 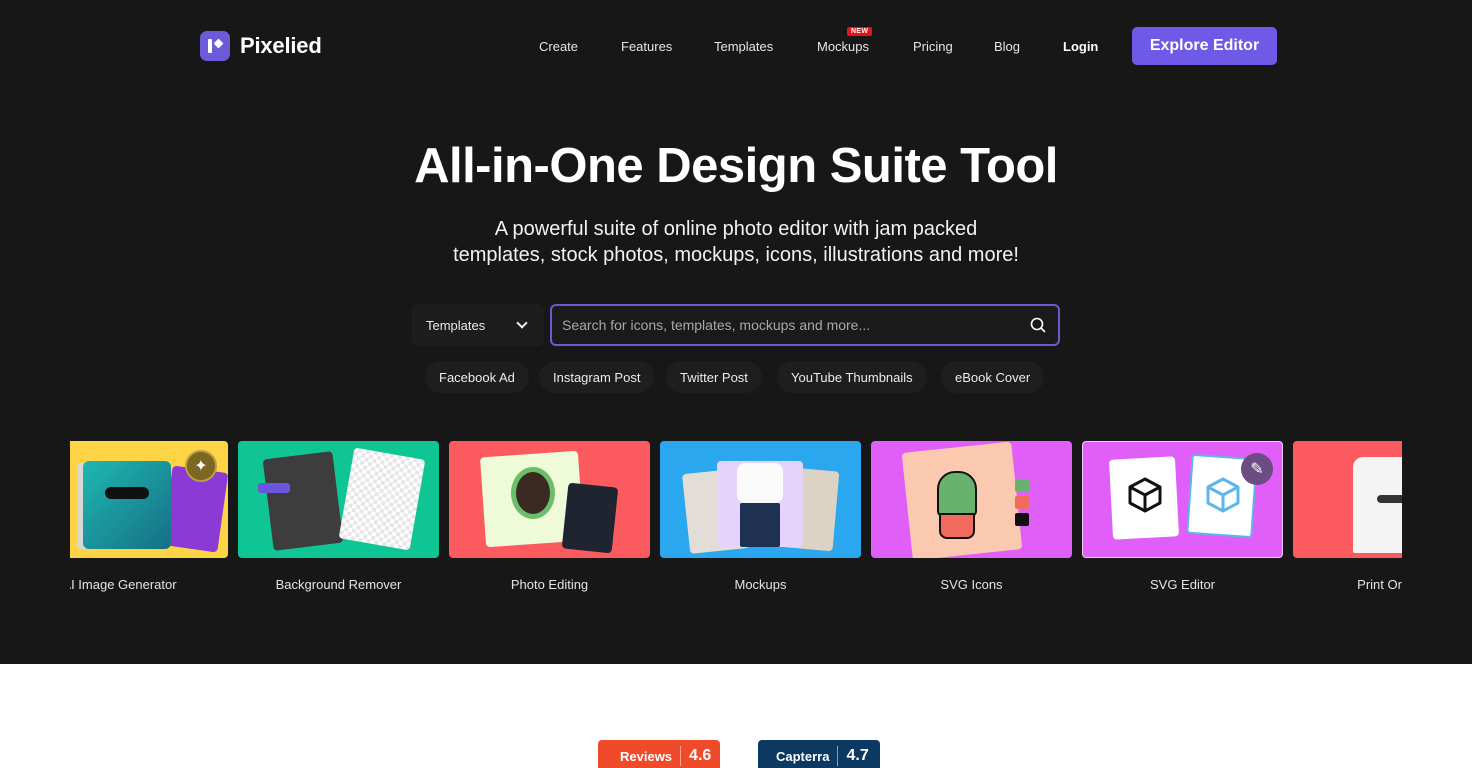 I want to click on card-print-on-demand: Print On D, so click(x=1347, y=516).